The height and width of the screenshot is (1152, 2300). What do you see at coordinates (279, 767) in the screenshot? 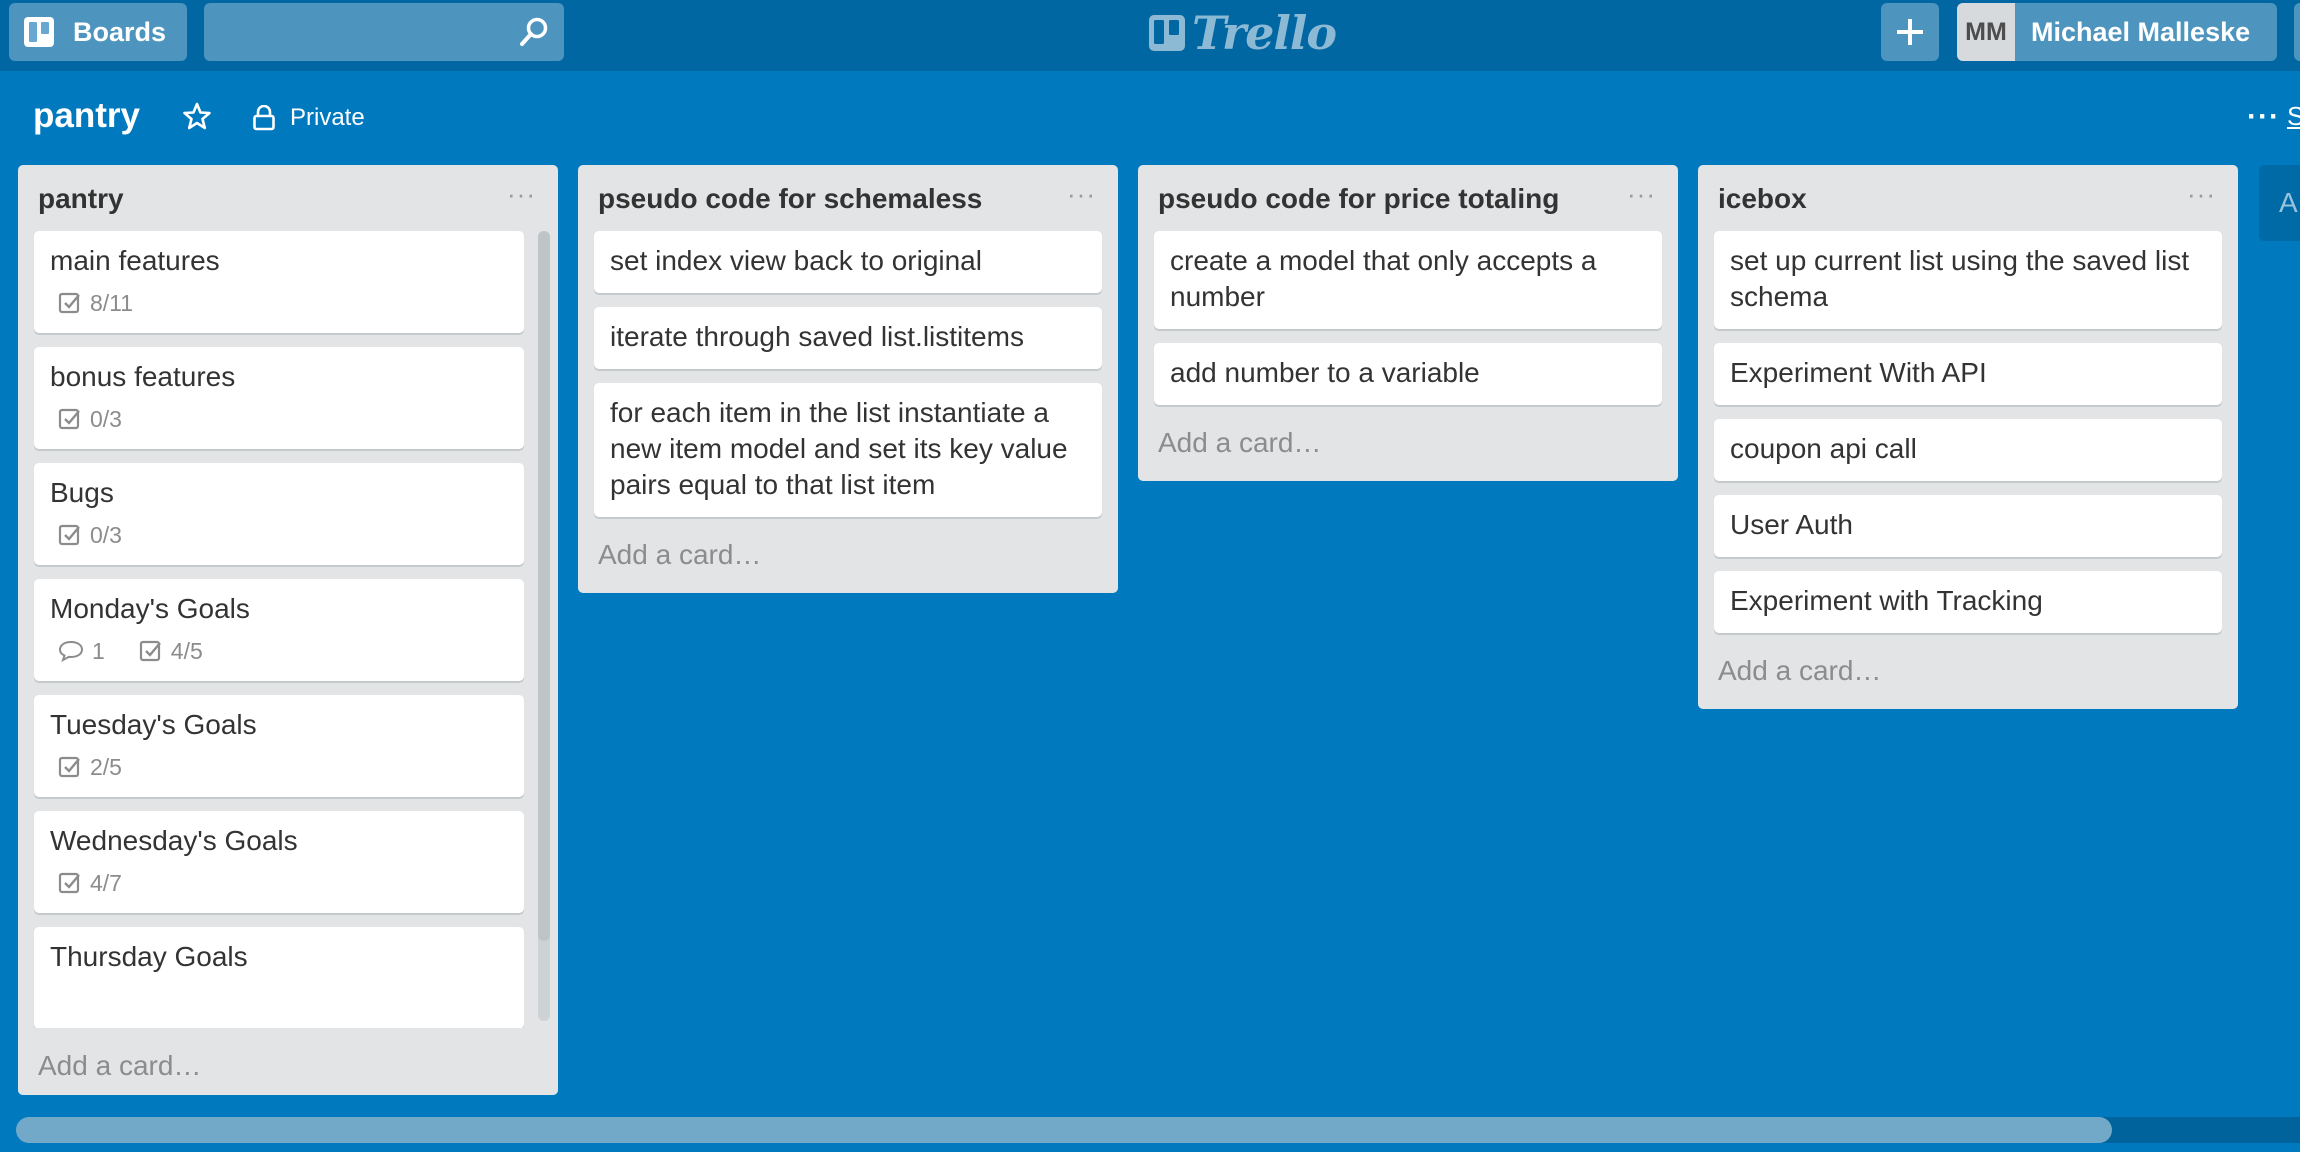
I see `card-badges: 2/5` at bounding box center [279, 767].